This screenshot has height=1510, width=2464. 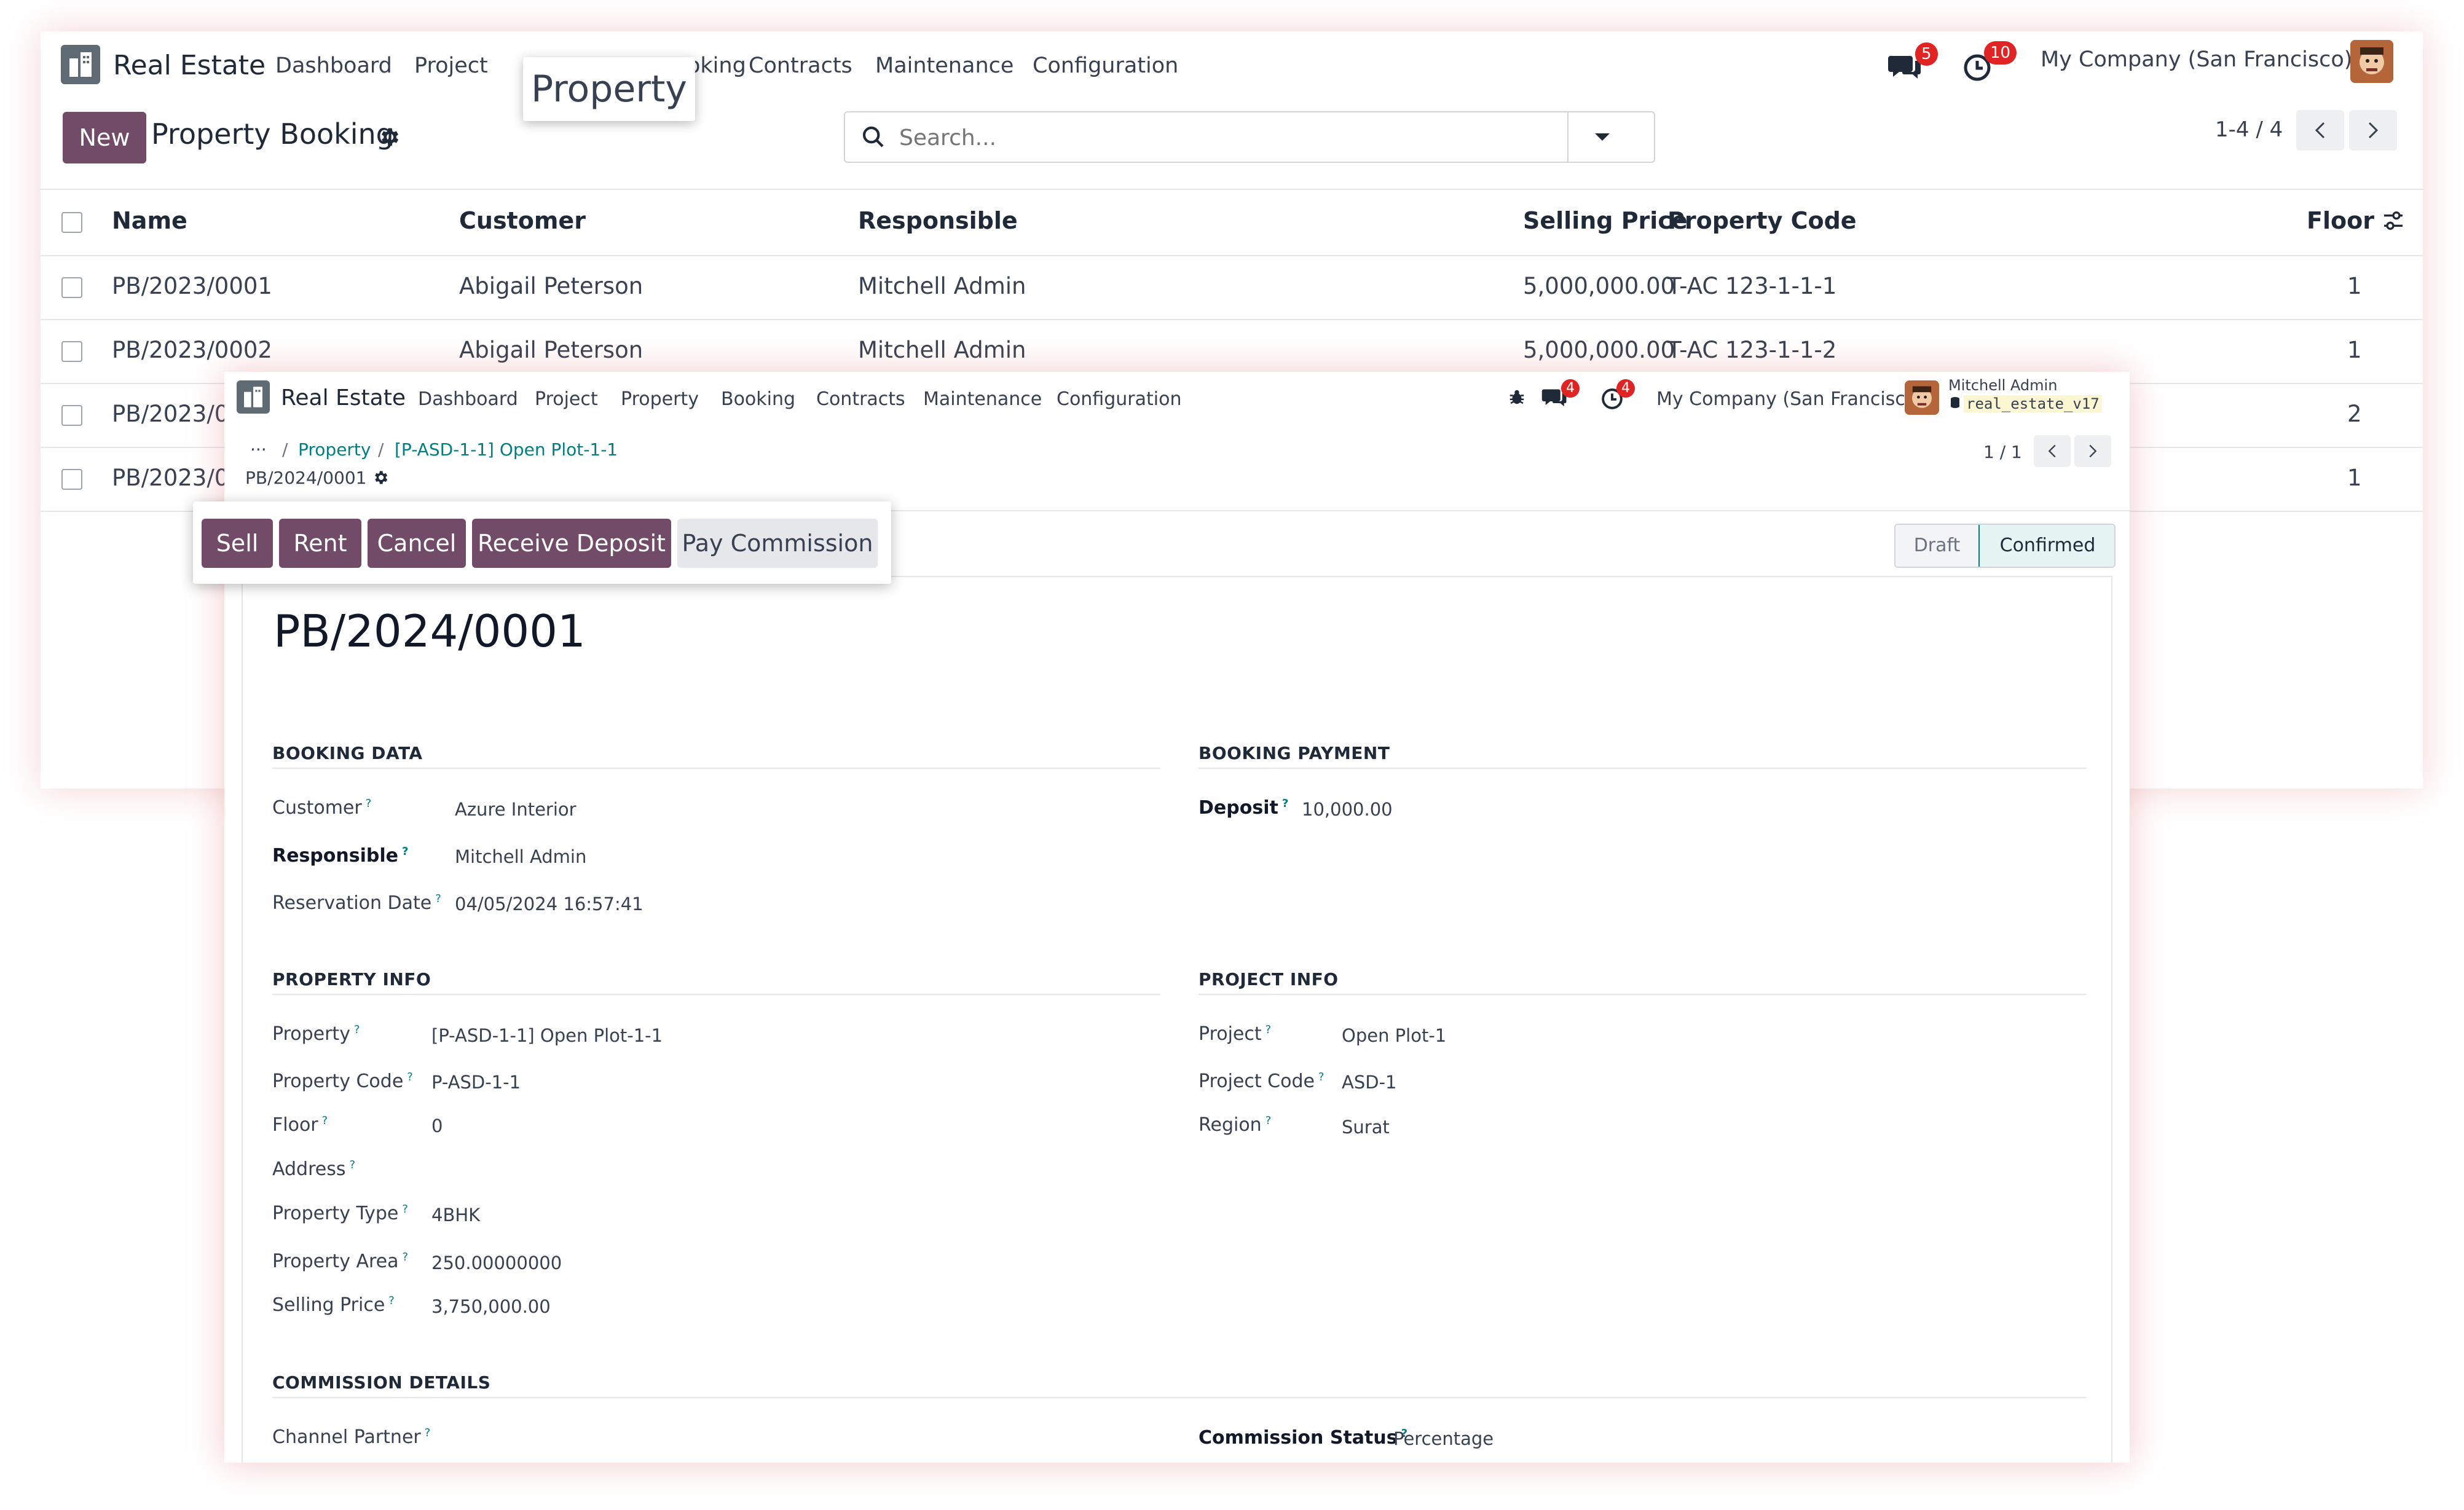 I want to click on label-customer: Customer?, so click(x=322, y=808).